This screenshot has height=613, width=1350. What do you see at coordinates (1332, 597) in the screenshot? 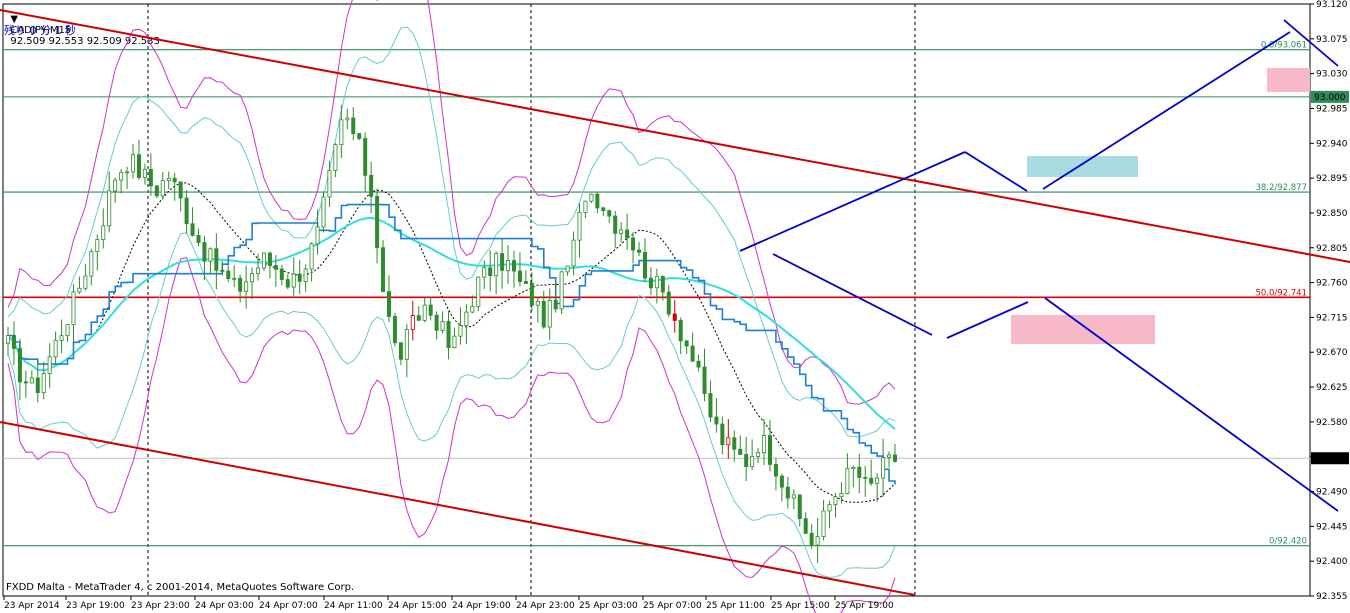
I see `y-tick-label: 92.355` at bounding box center [1332, 597].